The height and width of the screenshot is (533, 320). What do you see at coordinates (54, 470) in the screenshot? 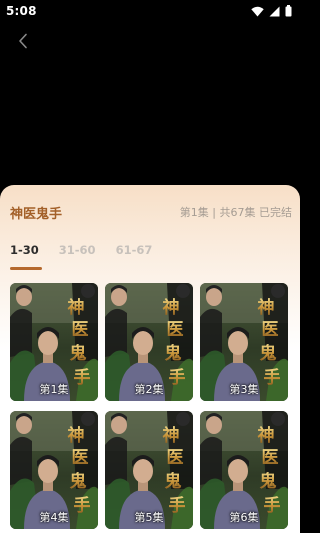
I see `episode-card: 神医鬼手 第4集` at bounding box center [54, 470].